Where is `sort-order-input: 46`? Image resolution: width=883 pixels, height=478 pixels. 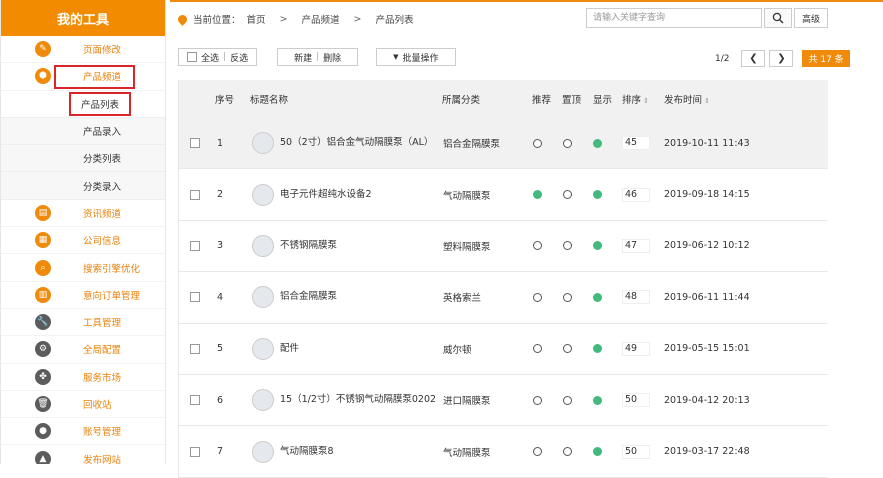 sort-order-input: 46 is located at coordinates (636, 194).